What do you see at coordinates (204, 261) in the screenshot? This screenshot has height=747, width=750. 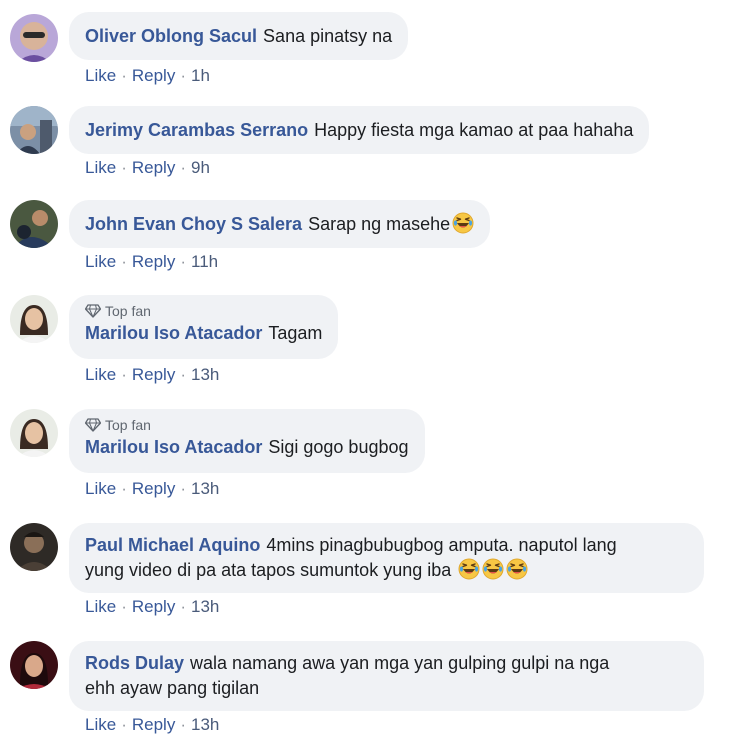 I see `timestamp-link: 11h` at bounding box center [204, 261].